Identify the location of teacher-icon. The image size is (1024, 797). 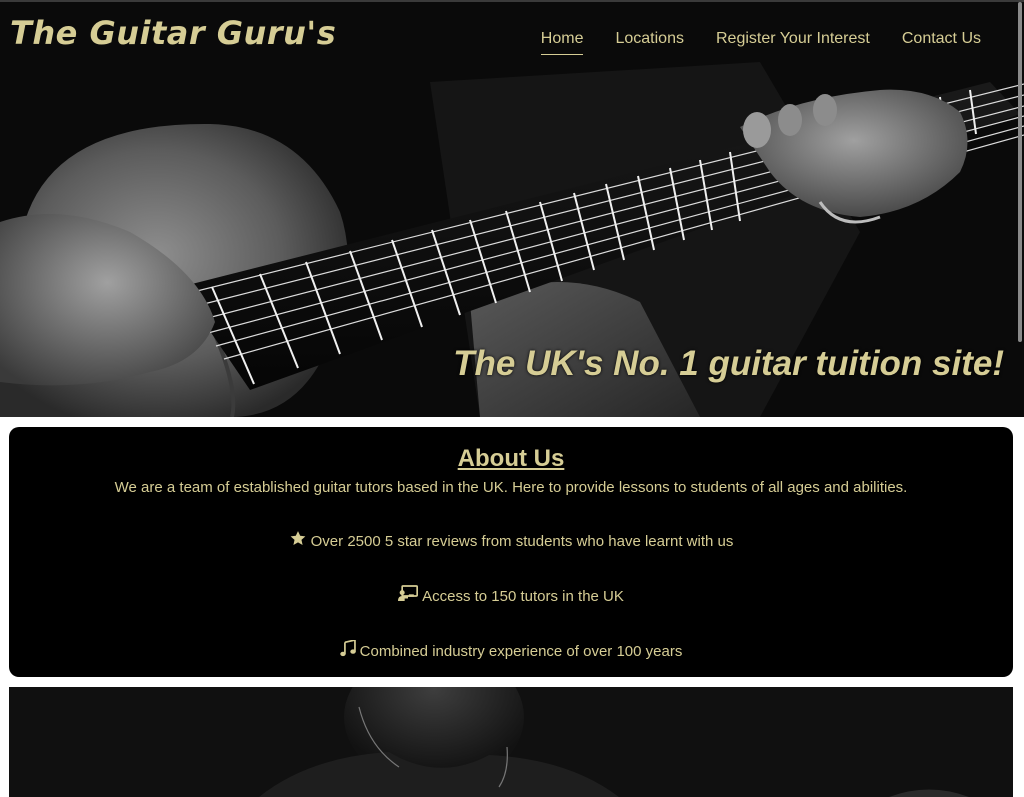
(408, 596).